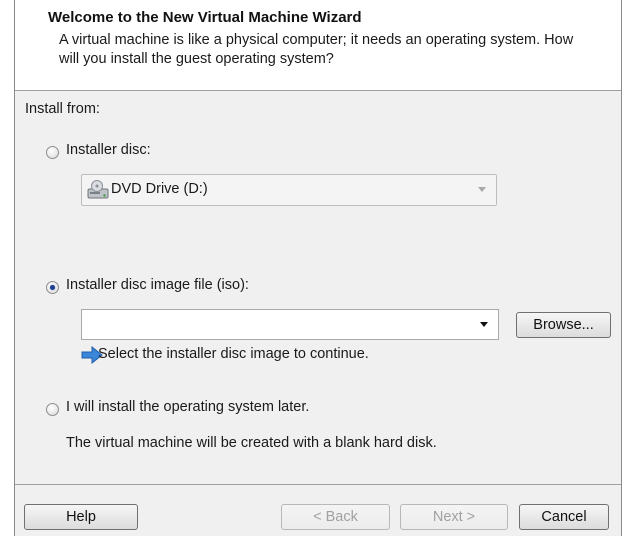 The image size is (624, 536). Describe the element at coordinates (52, 287) in the screenshot. I see `iso-radio` at that location.